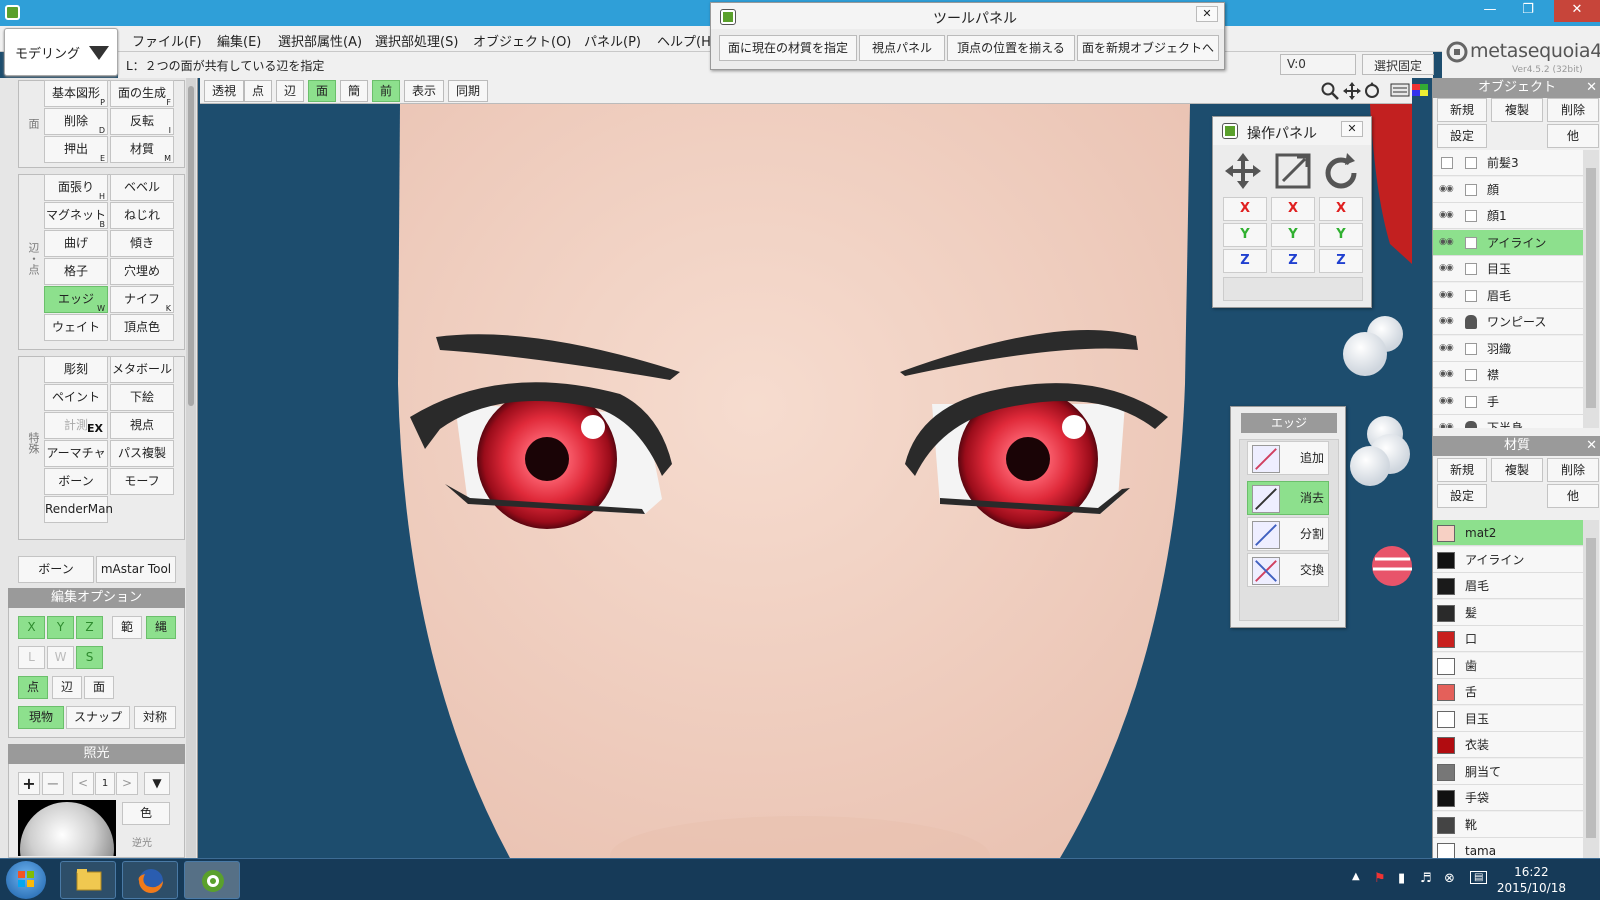 The image size is (1600, 900). What do you see at coordinates (76, 462) in the screenshot?
I see `tool-button: アーマチャー` at bounding box center [76, 462].